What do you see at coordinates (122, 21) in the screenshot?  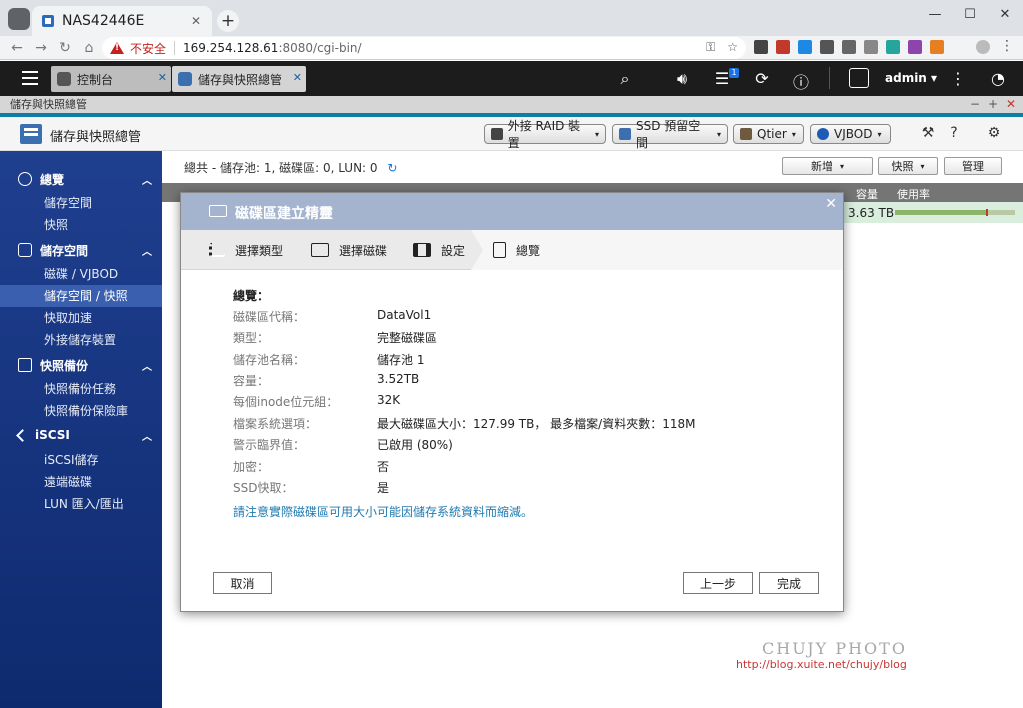 I see `browser-tab: NAS42446E ✕` at bounding box center [122, 21].